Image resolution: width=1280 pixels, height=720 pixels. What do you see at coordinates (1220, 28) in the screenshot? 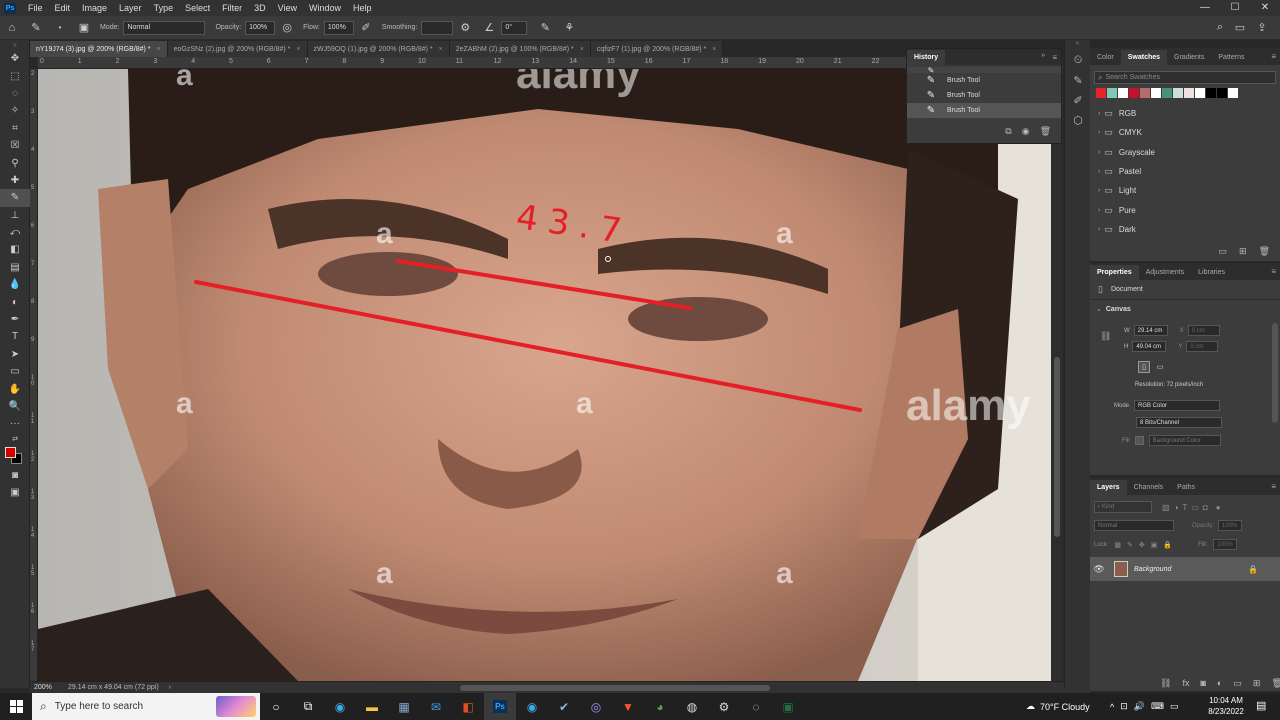
I see `search-icon: ⌕` at bounding box center [1220, 28].